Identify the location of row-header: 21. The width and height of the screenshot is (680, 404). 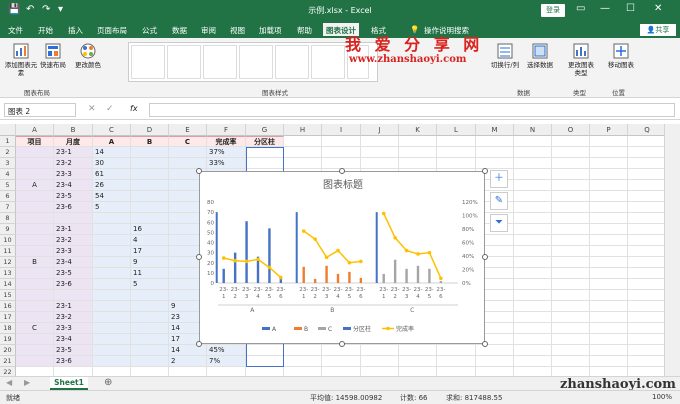
(8, 361).